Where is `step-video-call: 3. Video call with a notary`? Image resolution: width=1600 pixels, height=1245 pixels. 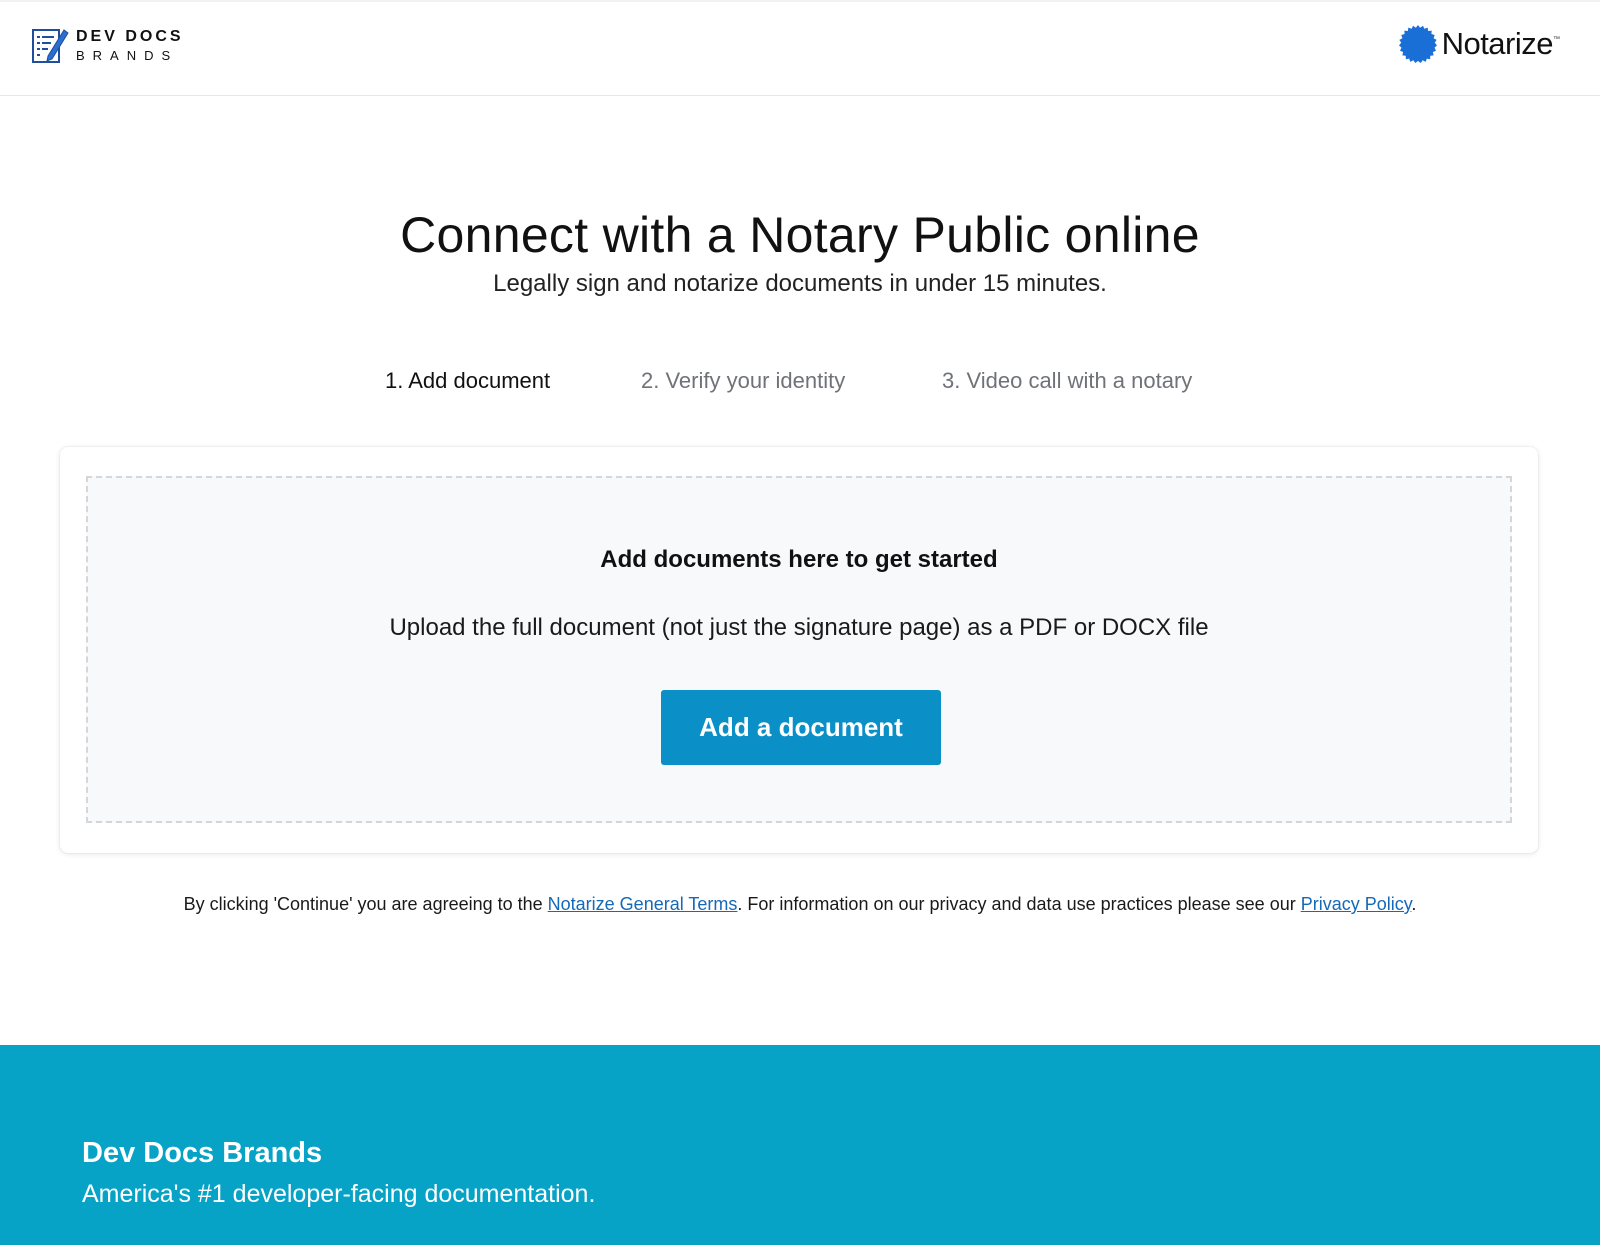 step-video-call: 3. Video call with a notary is located at coordinates (1067, 380).